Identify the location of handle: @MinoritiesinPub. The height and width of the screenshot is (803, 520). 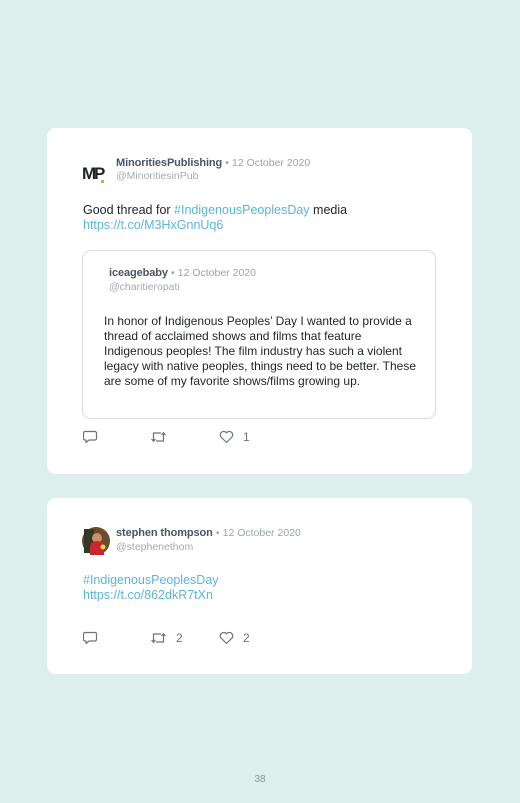
(157, 176).